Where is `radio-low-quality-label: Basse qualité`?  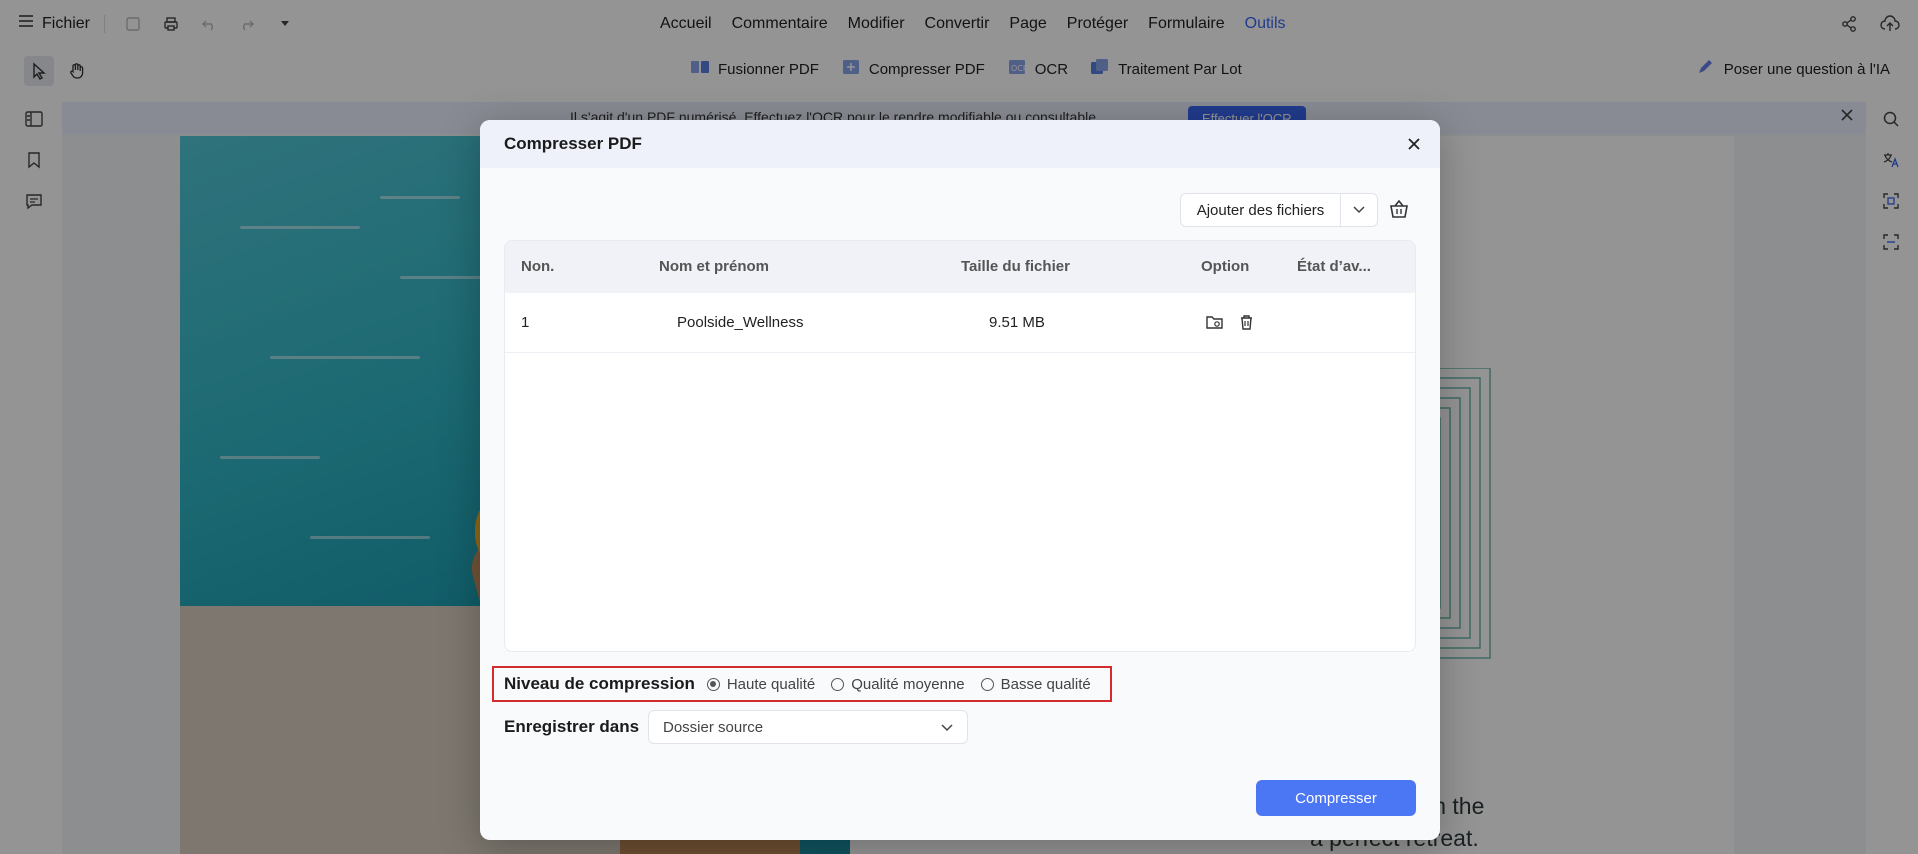 radio-low-quality-label: Basse qualité is located at coordinates (1045, 684).